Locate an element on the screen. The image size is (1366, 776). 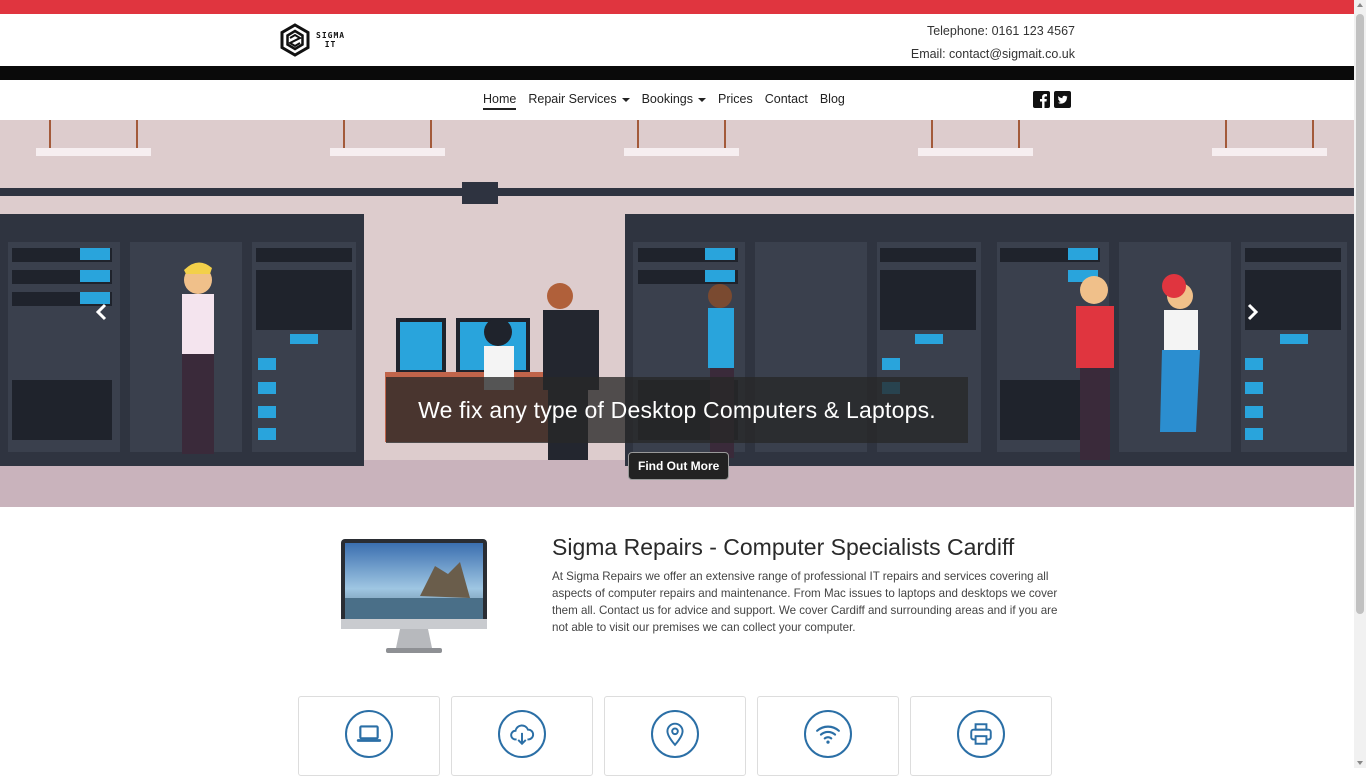
service-card-printer is located at coordinates (981, 736).